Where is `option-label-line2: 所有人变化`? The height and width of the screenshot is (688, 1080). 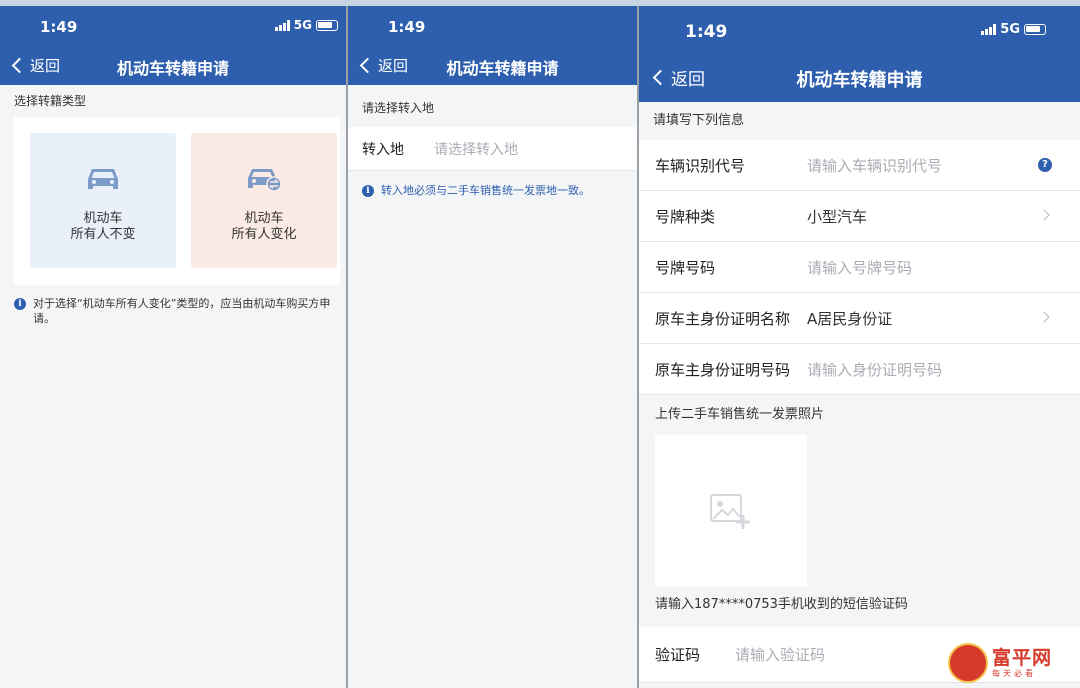 option-label-line2: 所有人变化 is located at coordinates (264, 234).